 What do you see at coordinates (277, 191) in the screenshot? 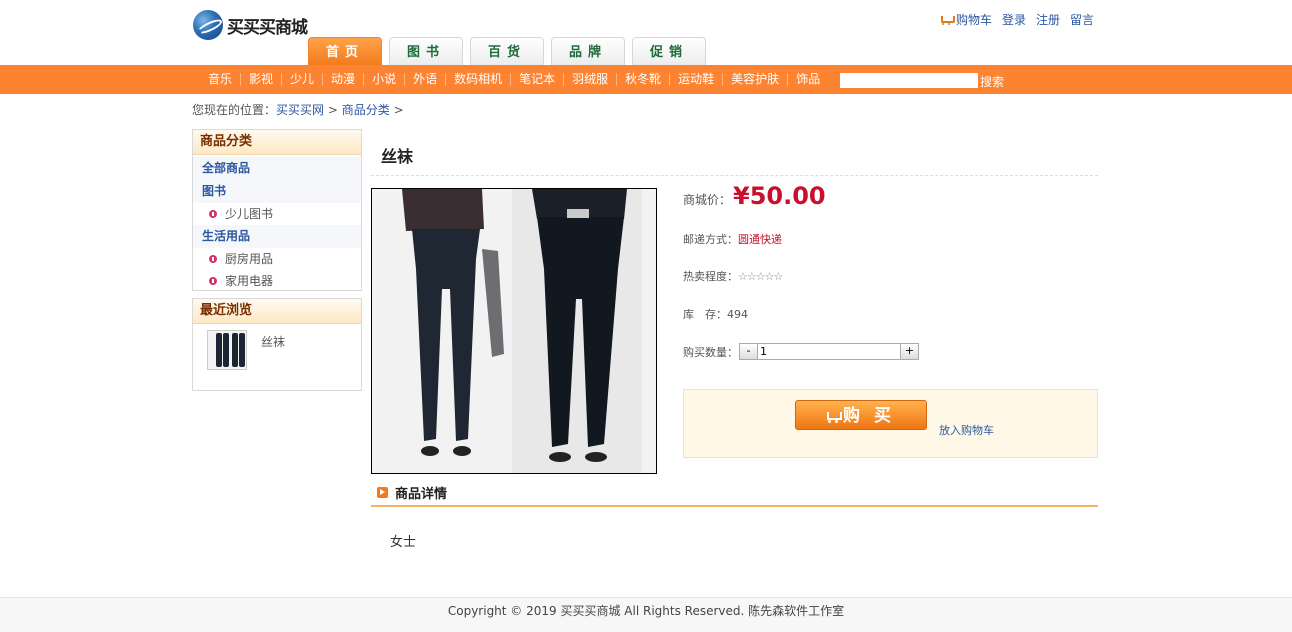
I see `sidebar-item-books: 图书` at bounding box center [277, 191].